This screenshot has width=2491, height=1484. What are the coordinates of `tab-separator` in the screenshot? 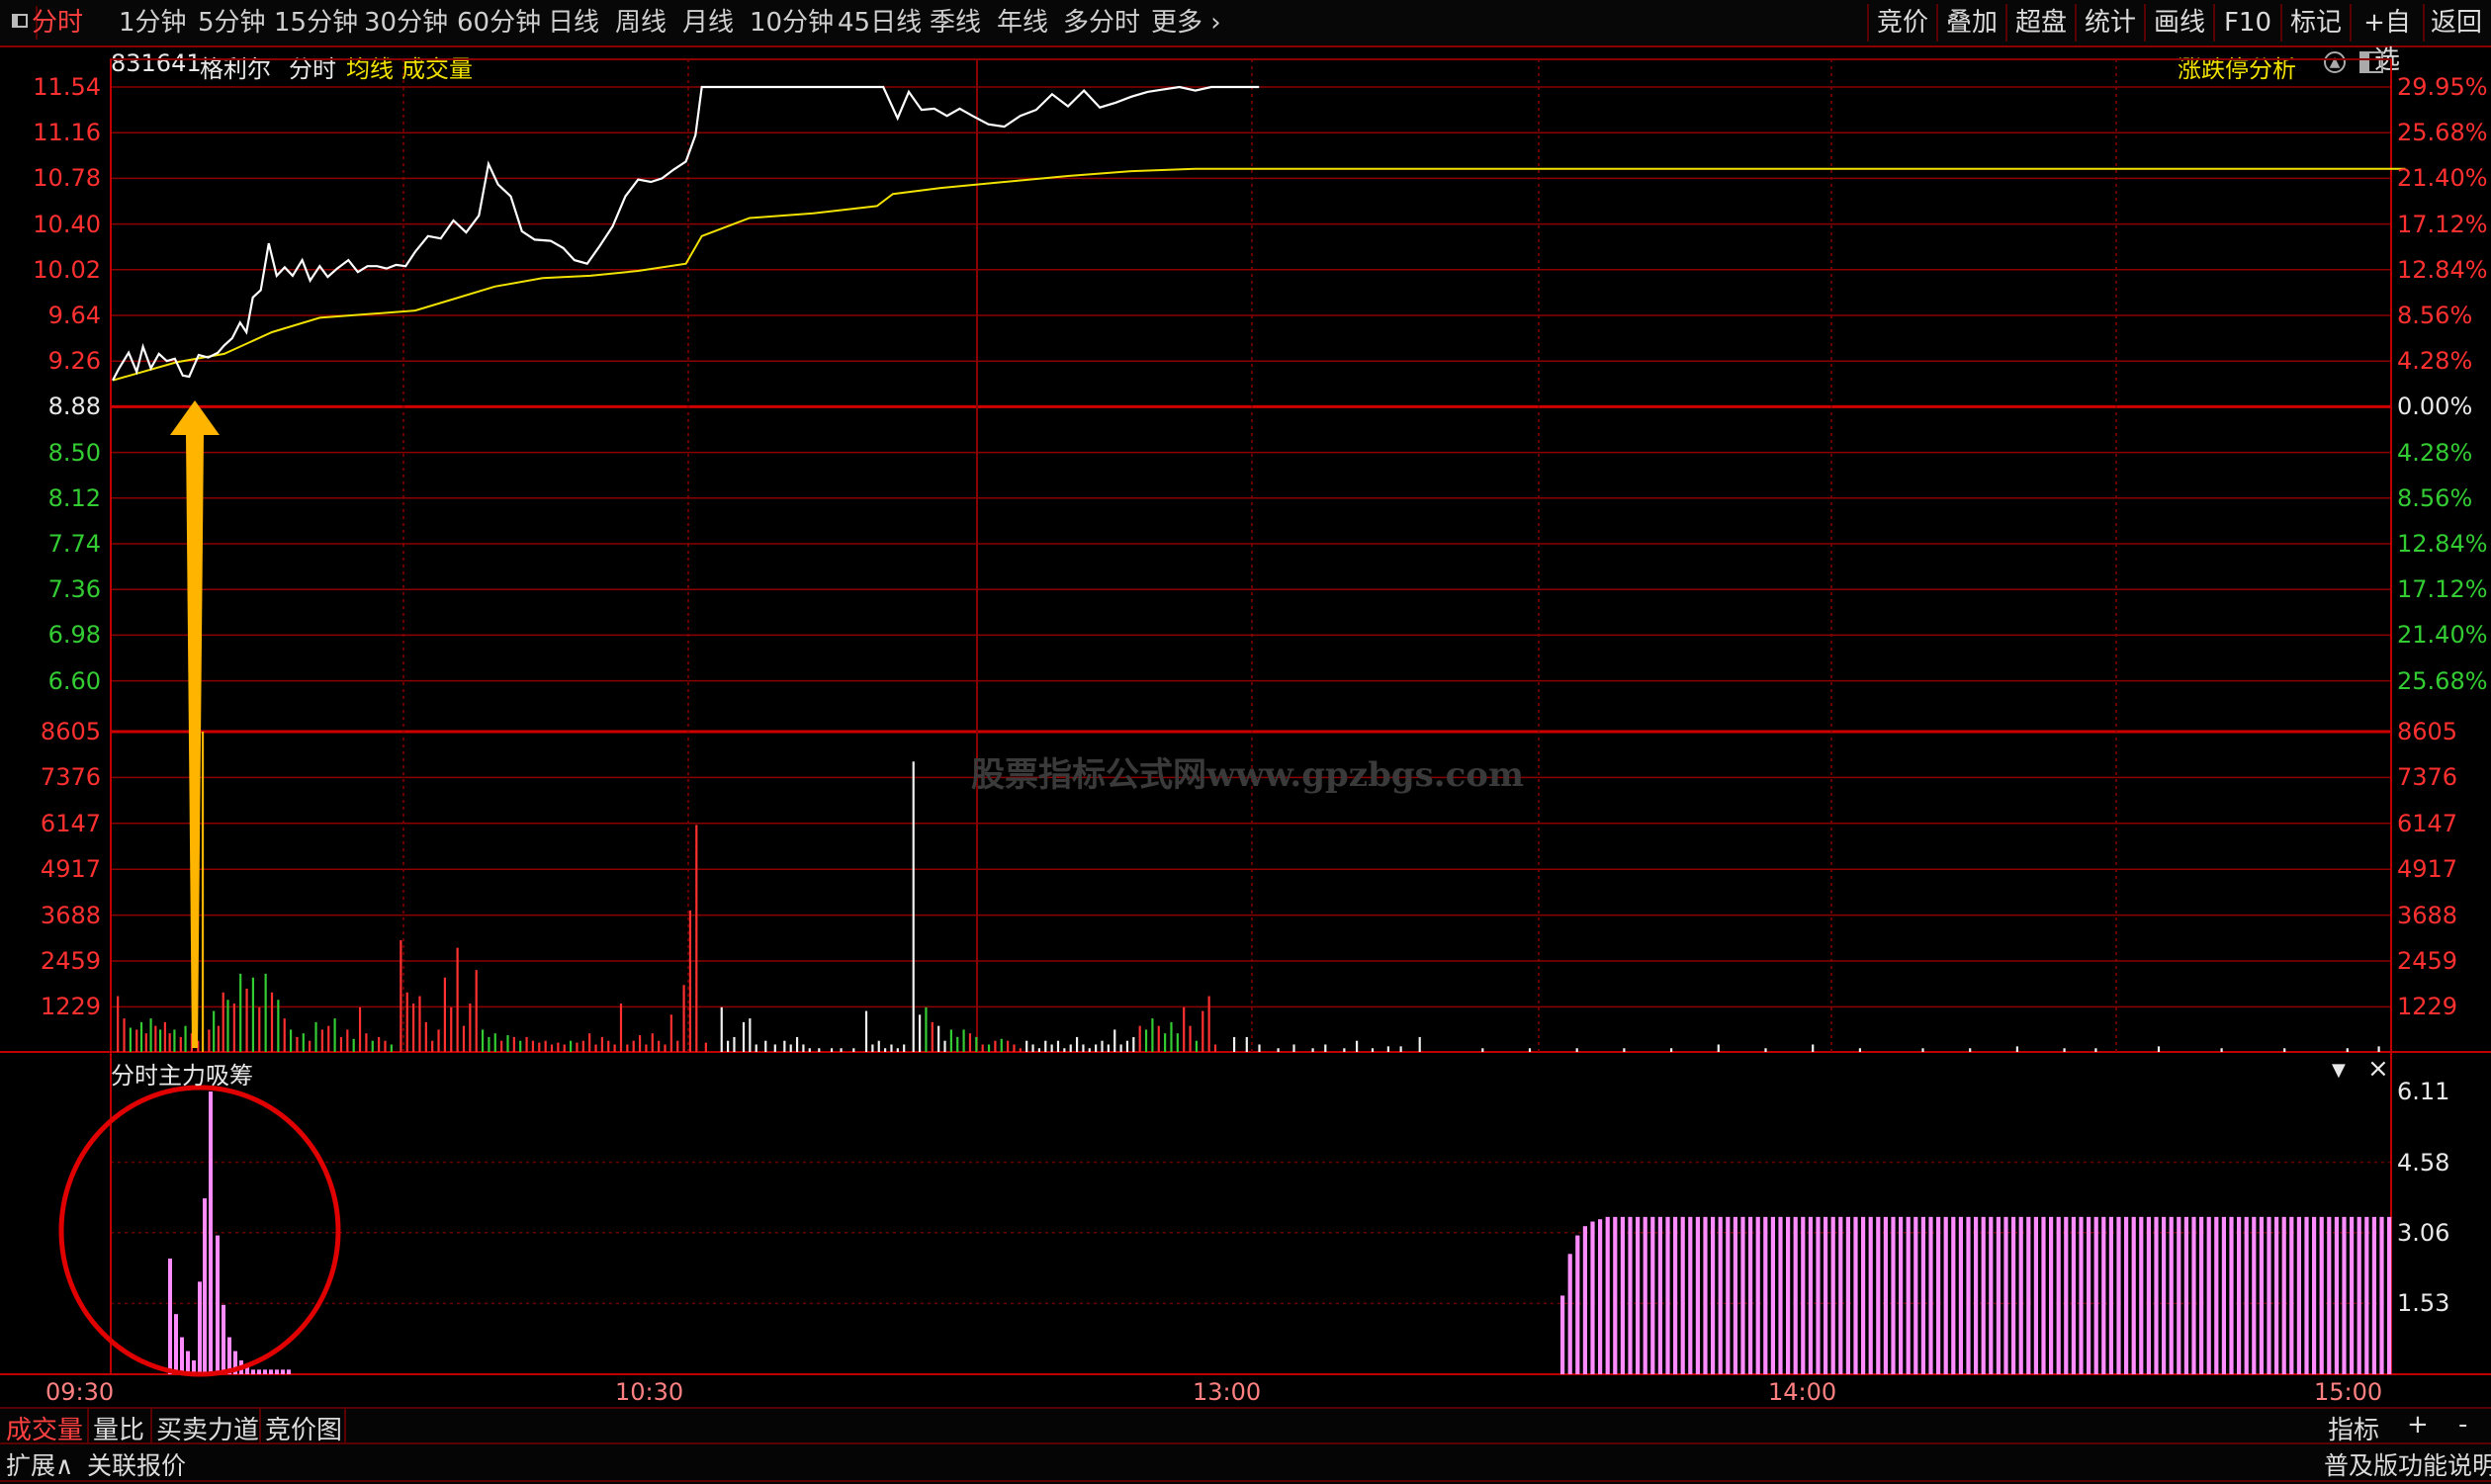 It's located at (260, 1425).